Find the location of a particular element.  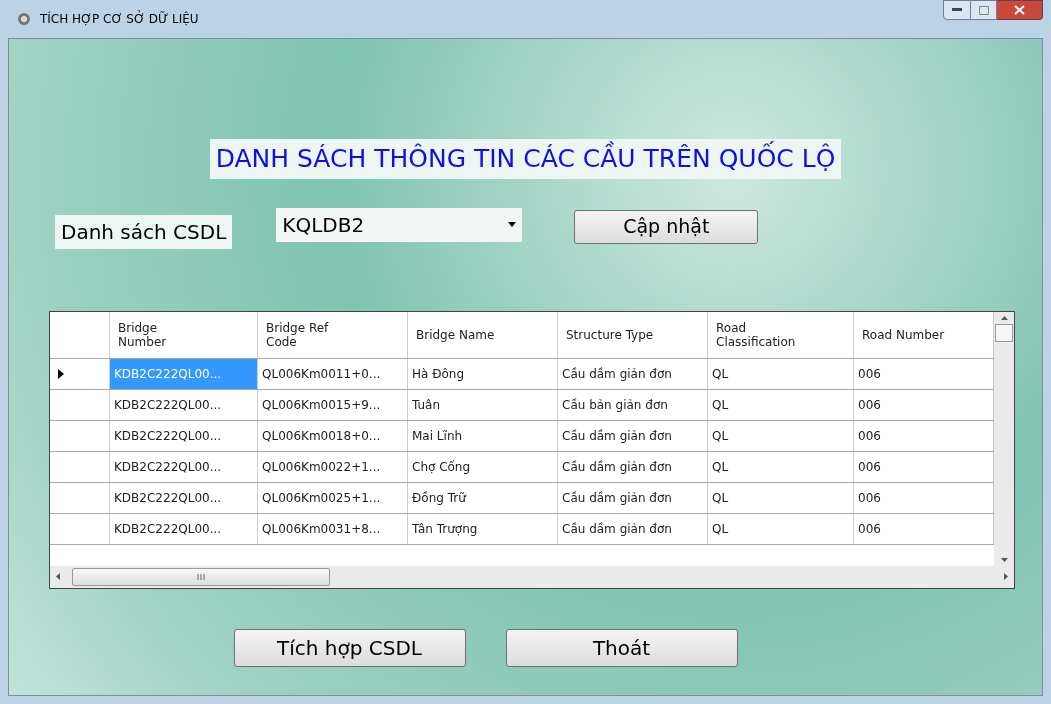

maximize-icon is located at coordinates (983, 10).